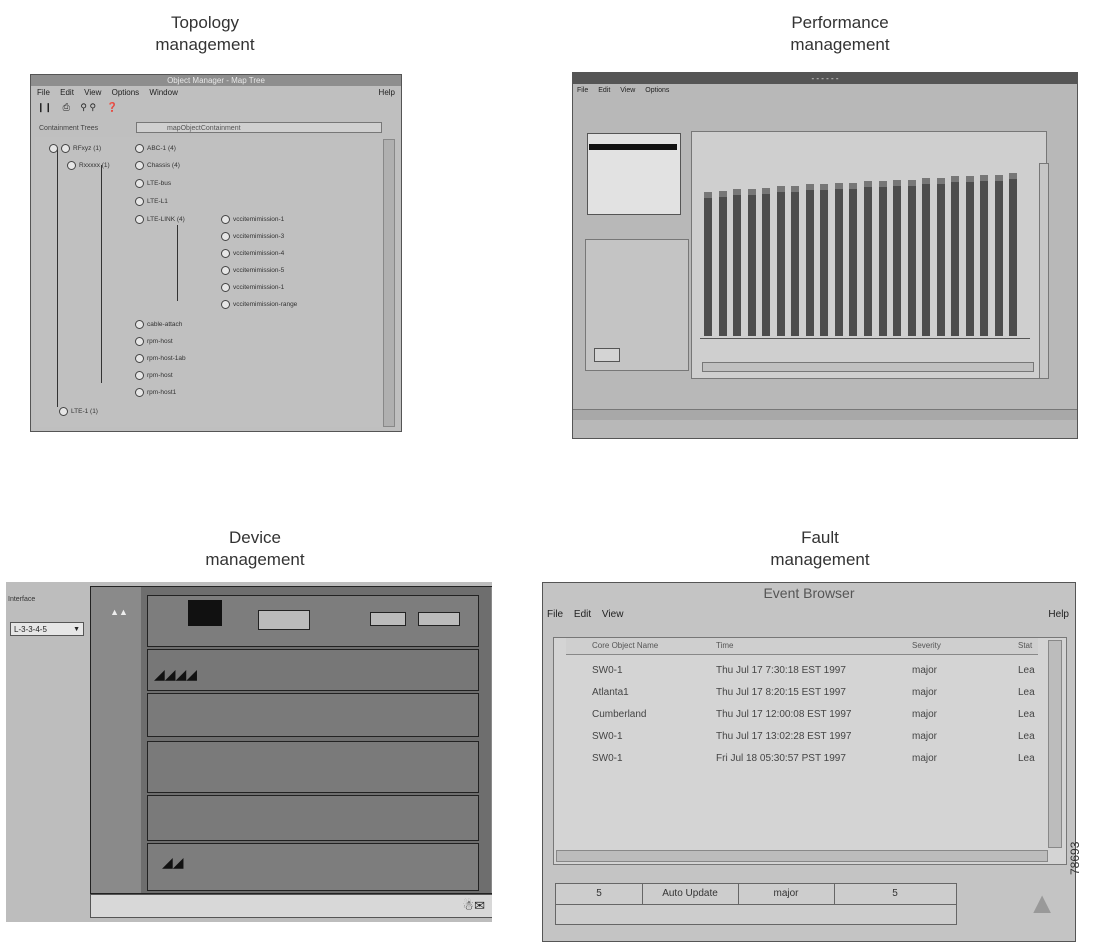  What do you see at coordinates (153, 184) in the screenshot?
I see `tree-node: LTE-bus` at bounding box center [153, 184].